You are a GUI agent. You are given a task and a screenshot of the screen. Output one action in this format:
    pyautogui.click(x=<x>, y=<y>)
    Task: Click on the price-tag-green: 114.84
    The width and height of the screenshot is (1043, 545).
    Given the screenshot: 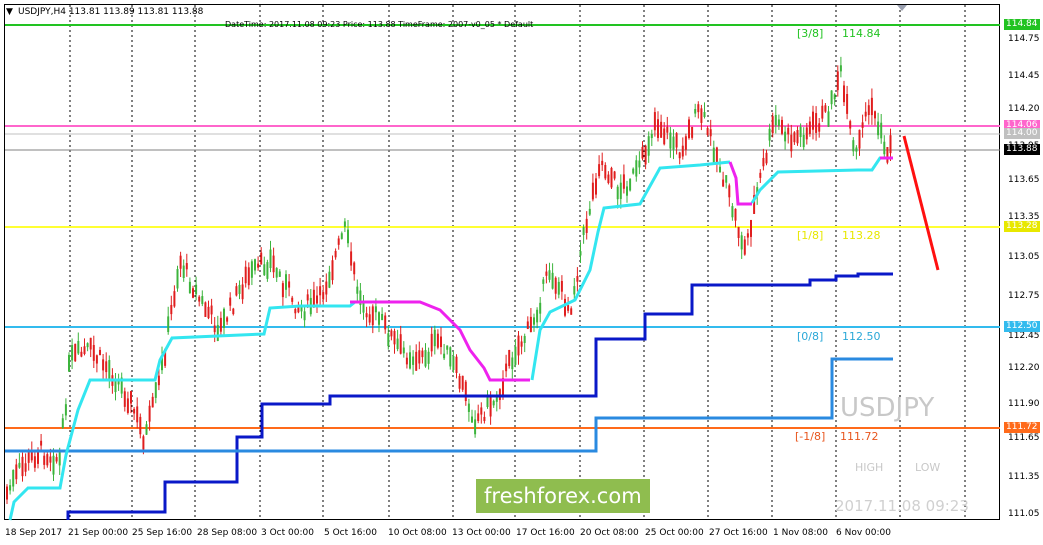 What is the action you would take?
    pyautogui.click(x=1022, y=24)
    